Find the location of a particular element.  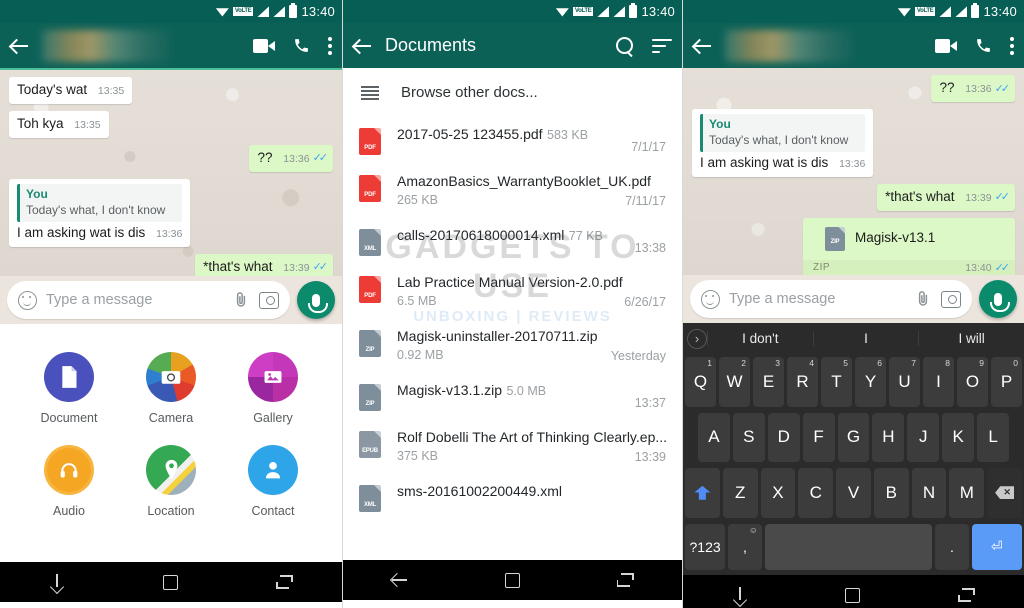

expand-suggestions-icon: › is located at coordinates (697, 338).